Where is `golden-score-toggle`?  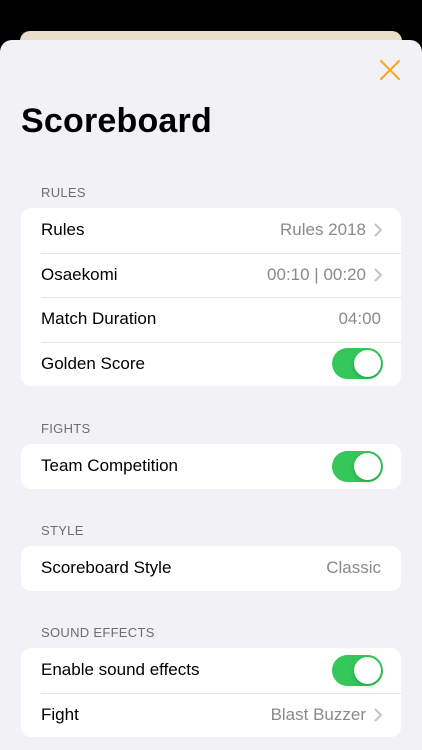 golden-score-toggle is located at coordinates (357, 364).